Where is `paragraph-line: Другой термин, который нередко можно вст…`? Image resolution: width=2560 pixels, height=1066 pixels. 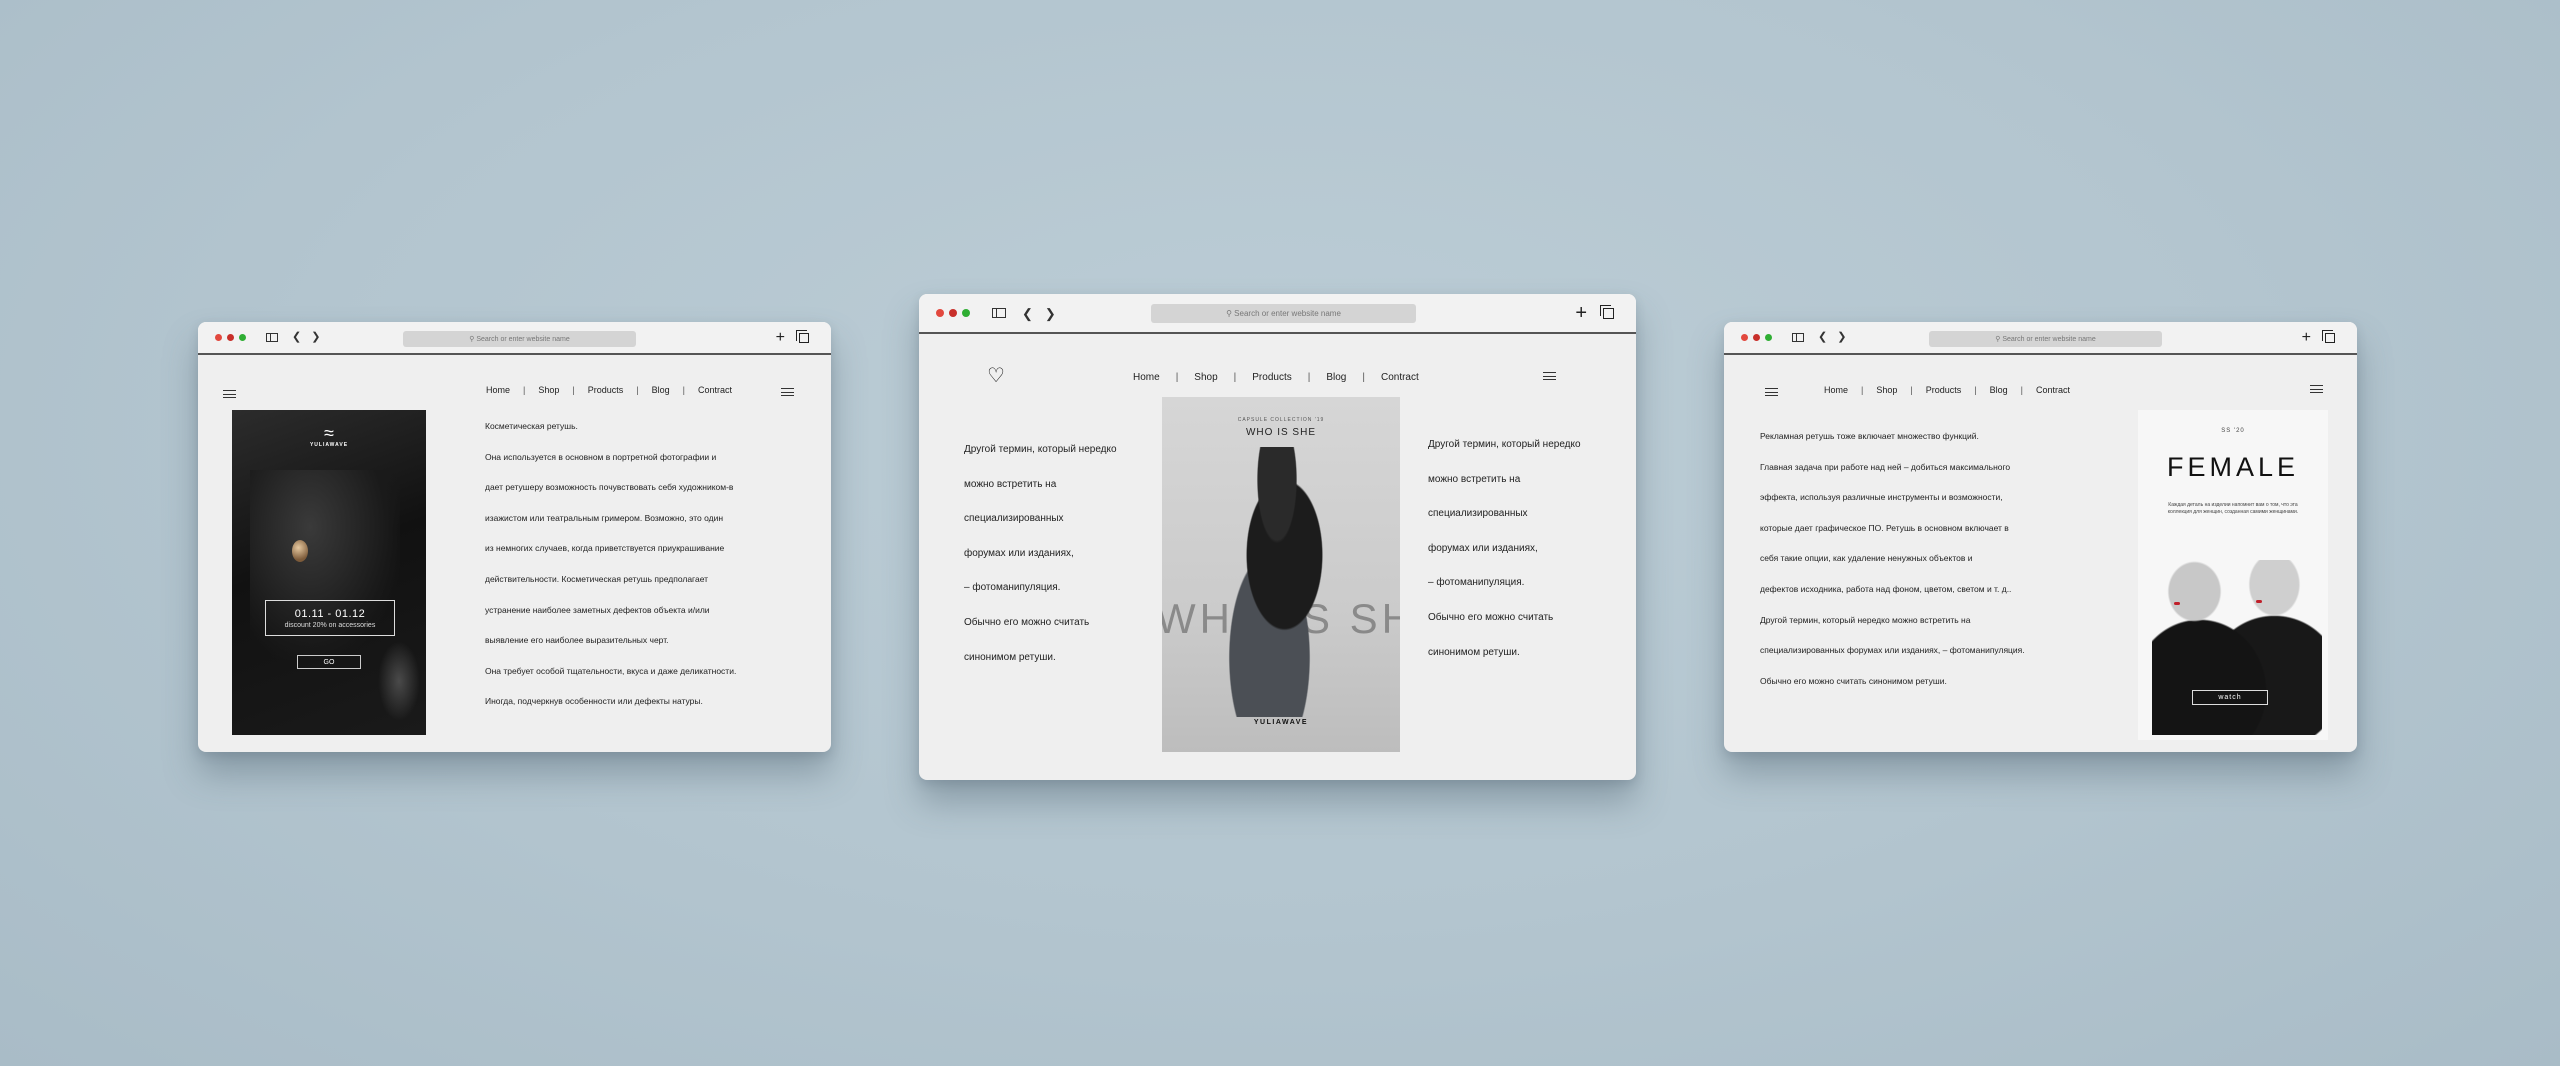
paragraph-line: Другой термин, который нередко можно вст… is located at coordinates (1865, 619).